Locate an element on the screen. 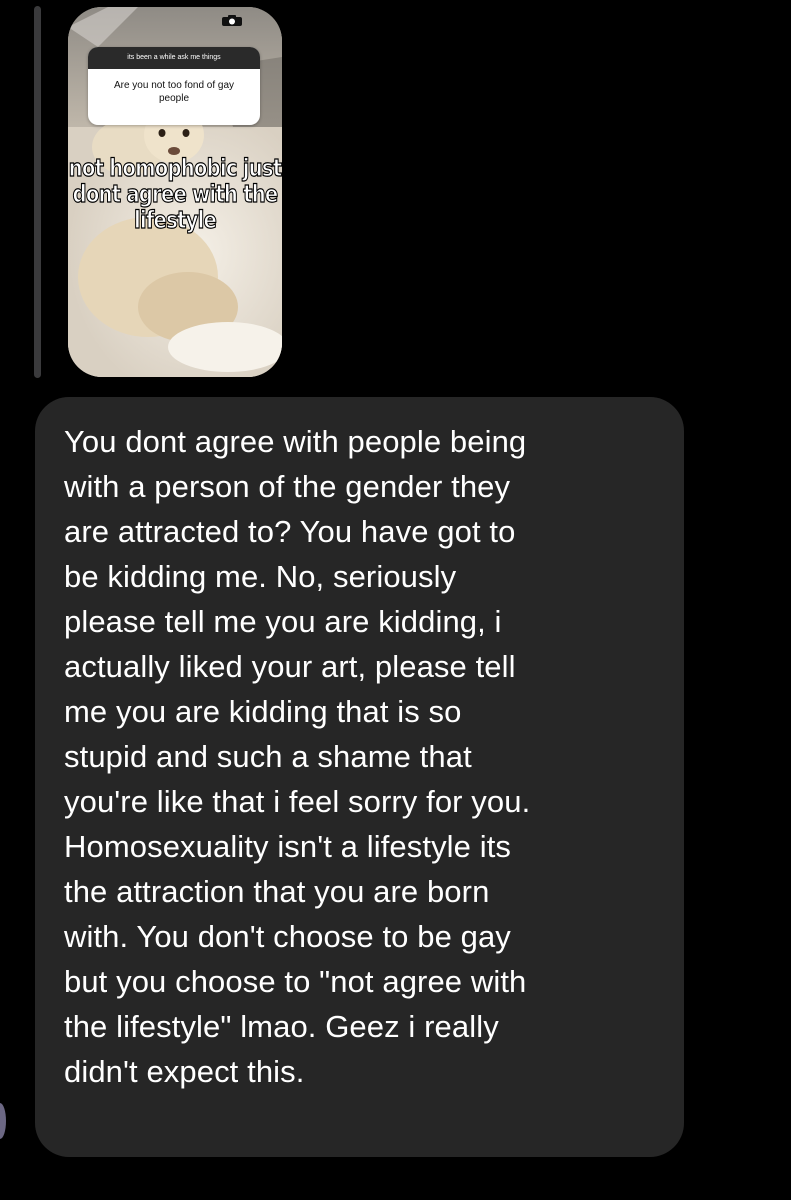  camera-icon is located at coordinates (232, 20).